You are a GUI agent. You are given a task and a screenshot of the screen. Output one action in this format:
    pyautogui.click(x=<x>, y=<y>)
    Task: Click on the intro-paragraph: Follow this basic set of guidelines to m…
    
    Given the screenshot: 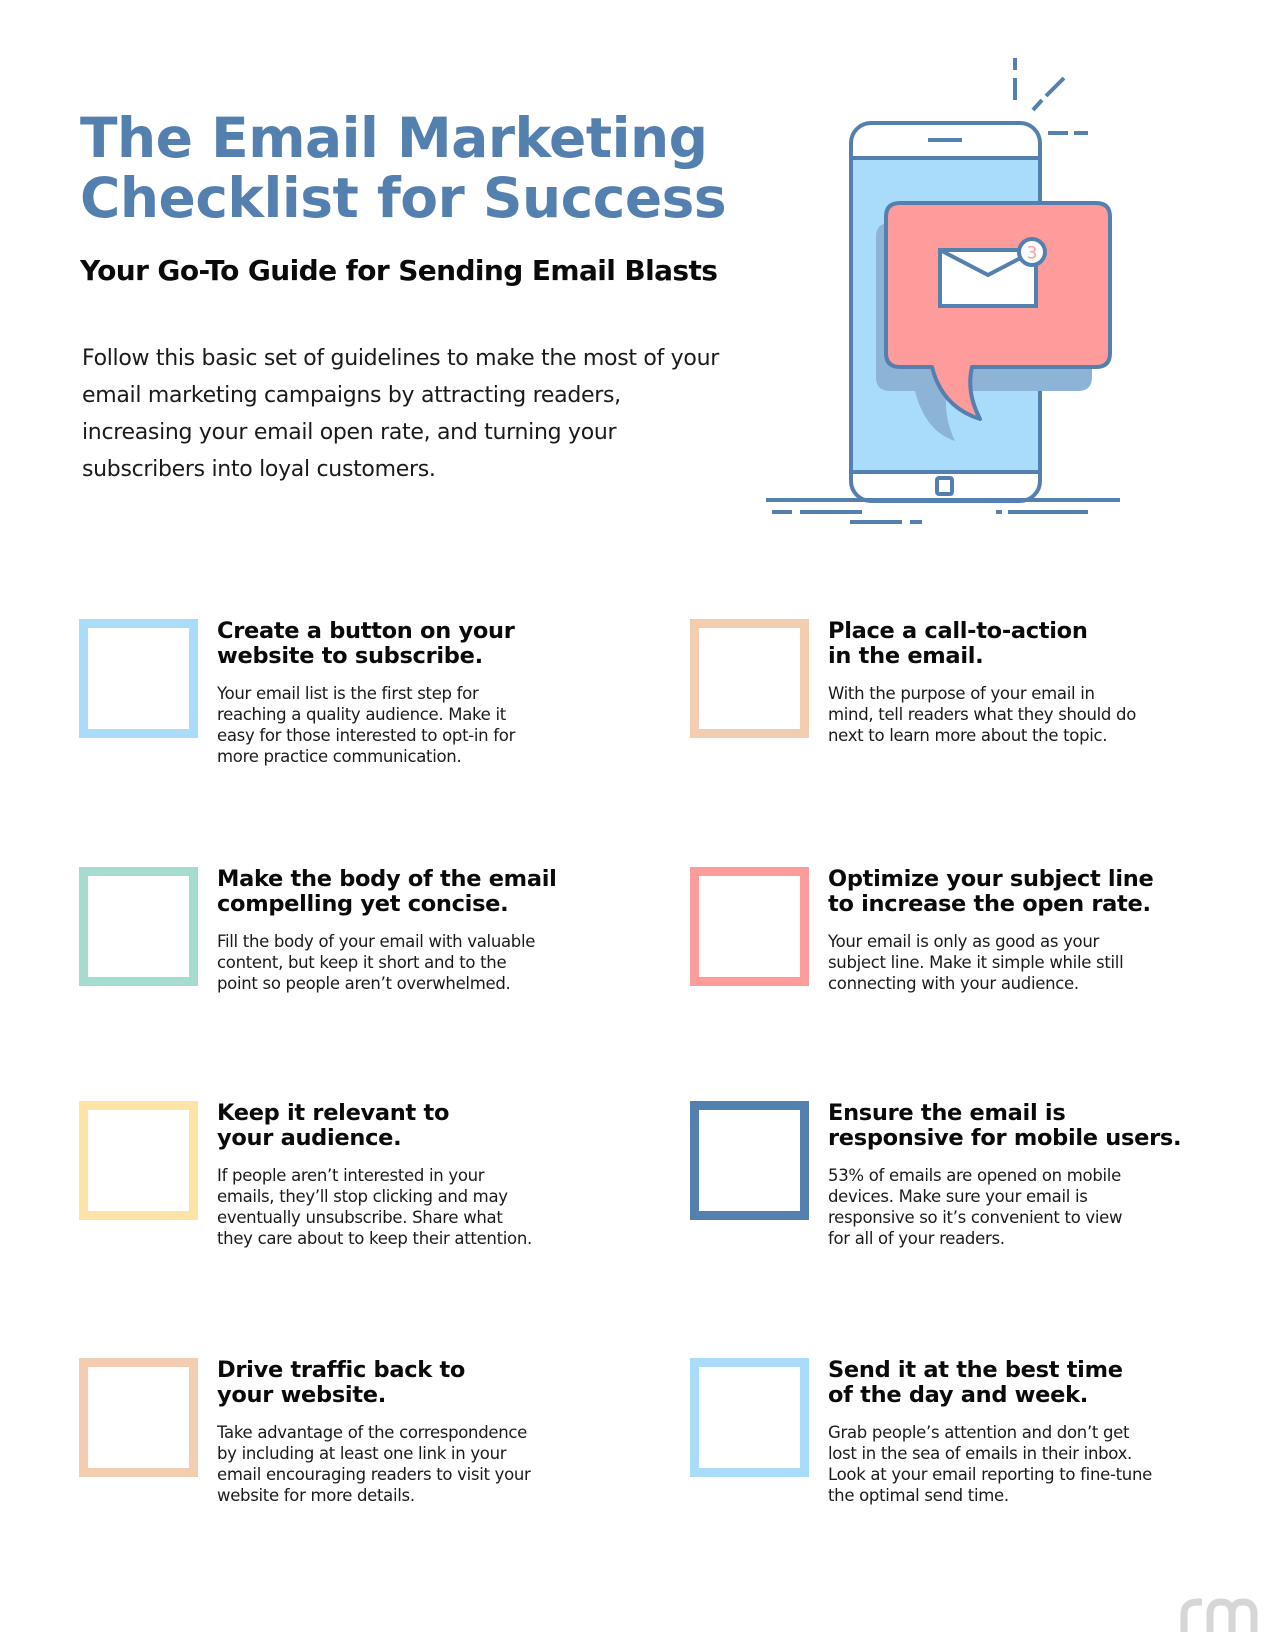 What is the action you would take?
    pyautogui.click(x=400, y=414)
    